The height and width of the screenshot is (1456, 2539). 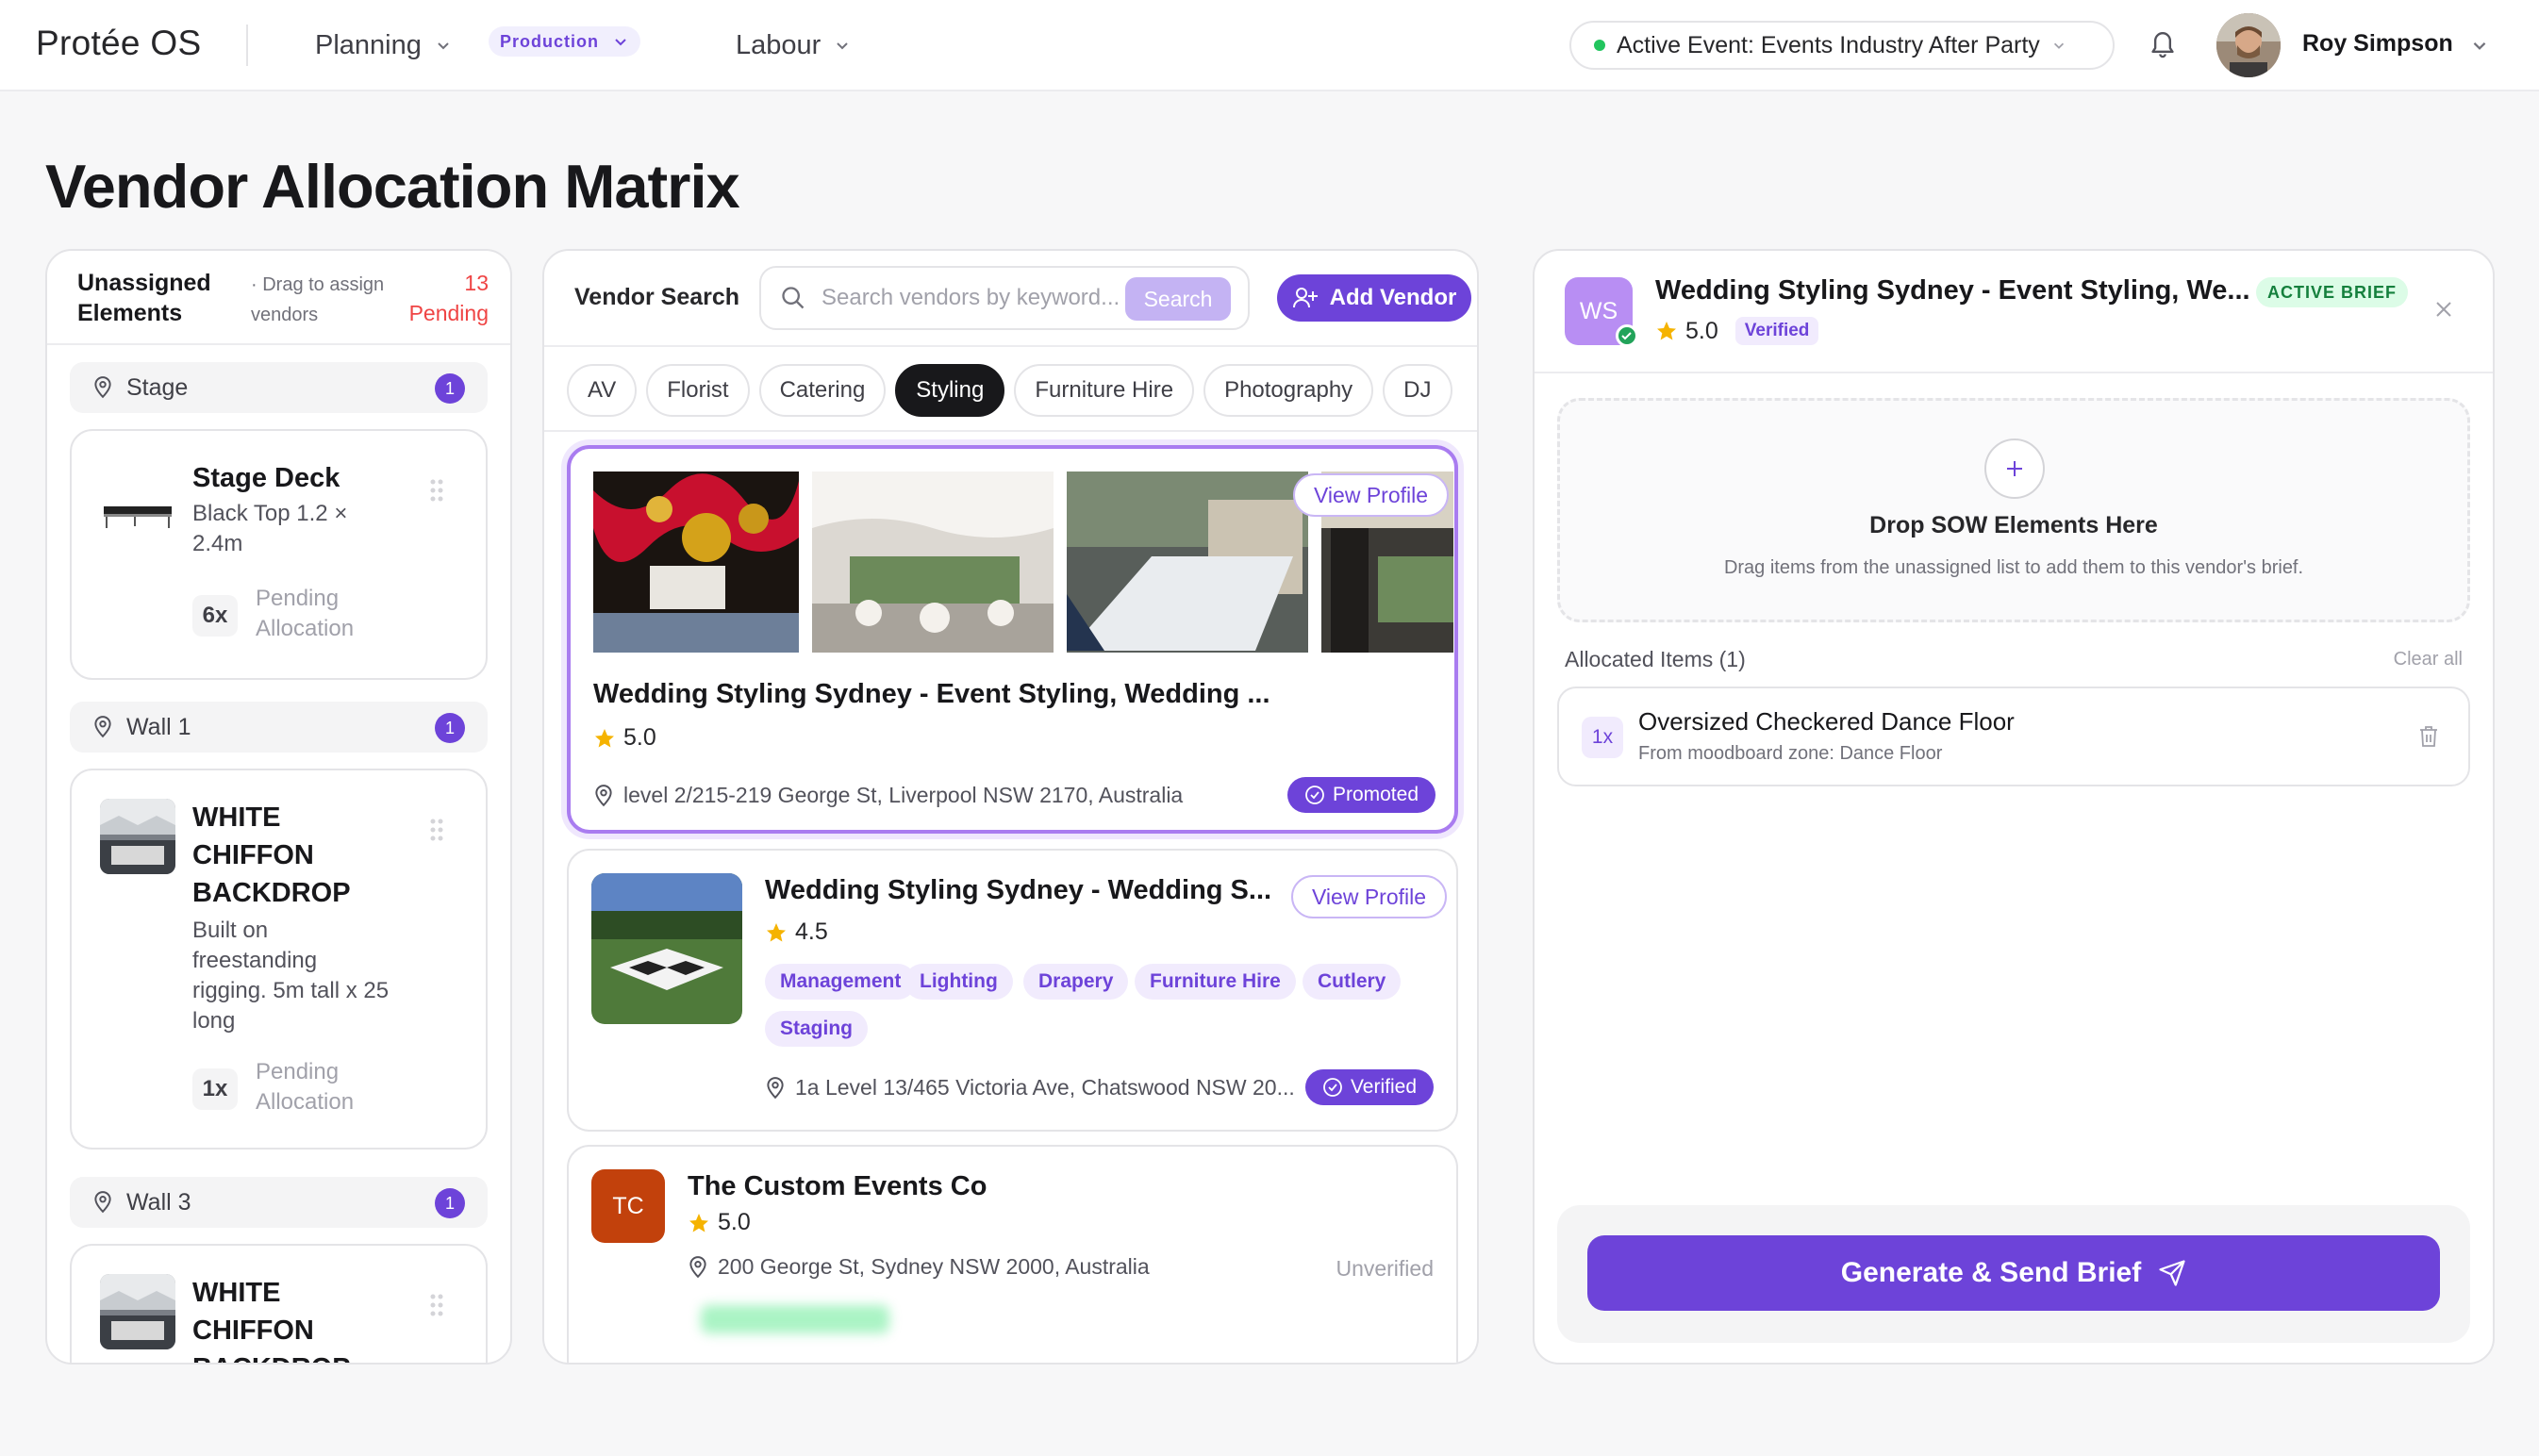 I want to click on category-chip: Catering, so click(x=822, y=390).